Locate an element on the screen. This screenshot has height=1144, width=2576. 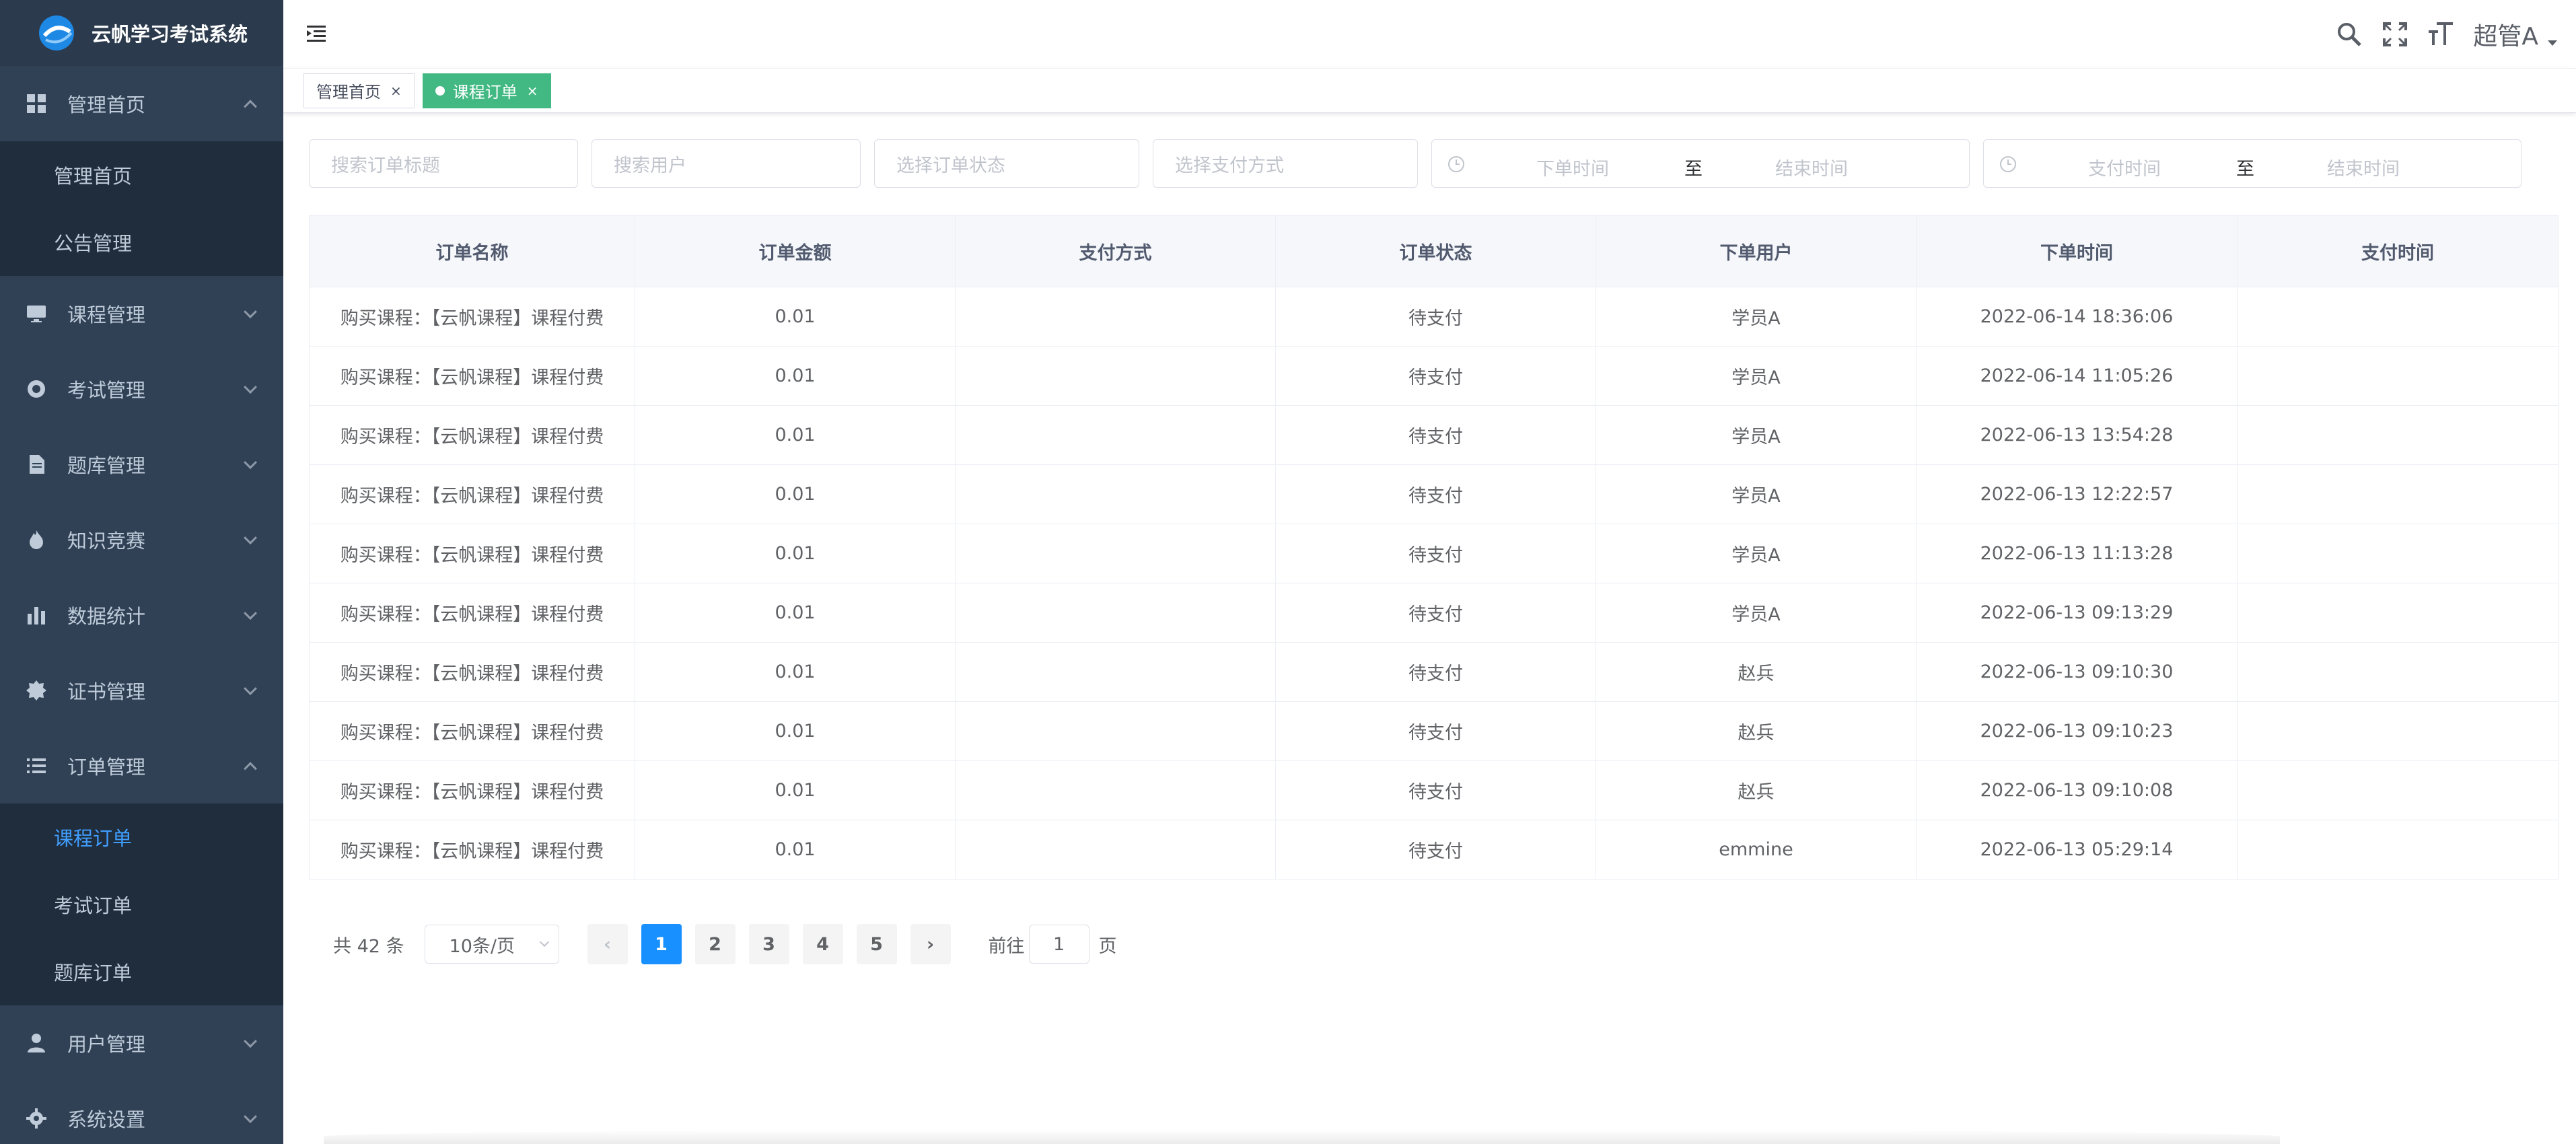
pay-time-range: 支付时间 至 结束时间 is located at coordinates (2252, 163).